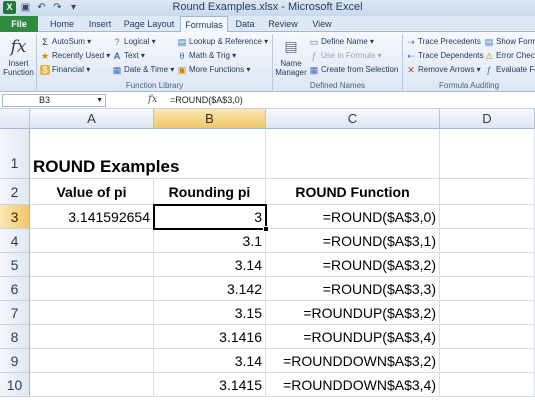 This screenshot has width=535, height=400. Describe the element at coordinates (443, 70) in the screenshot. I see `remove-arrows-button: ✕ Remove Arrows ▾` at that location.